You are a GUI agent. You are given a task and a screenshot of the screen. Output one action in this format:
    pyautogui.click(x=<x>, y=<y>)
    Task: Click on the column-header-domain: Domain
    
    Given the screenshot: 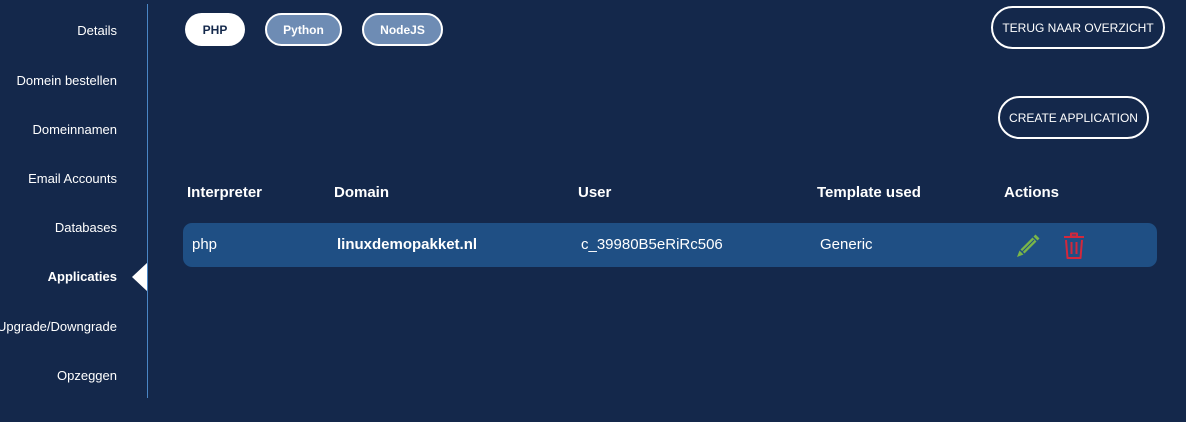 What is the action you would take?
    pyautogui.click(x=362, y=192)
    